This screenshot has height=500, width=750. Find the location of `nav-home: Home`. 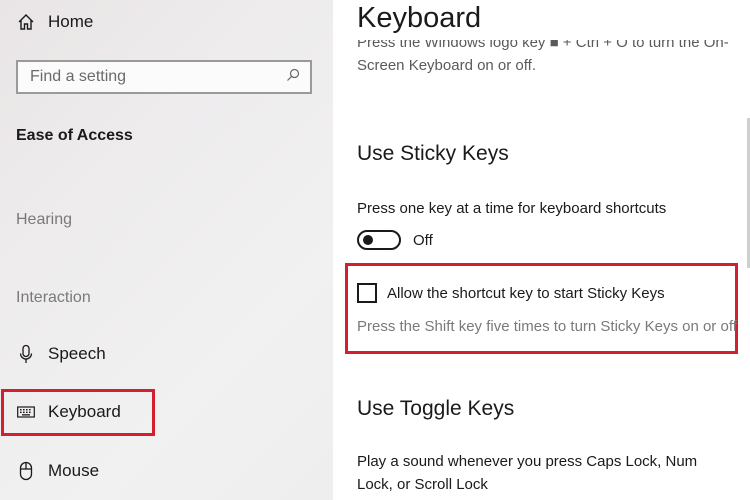

nav-home: Home is located at coordinates (54, 22).